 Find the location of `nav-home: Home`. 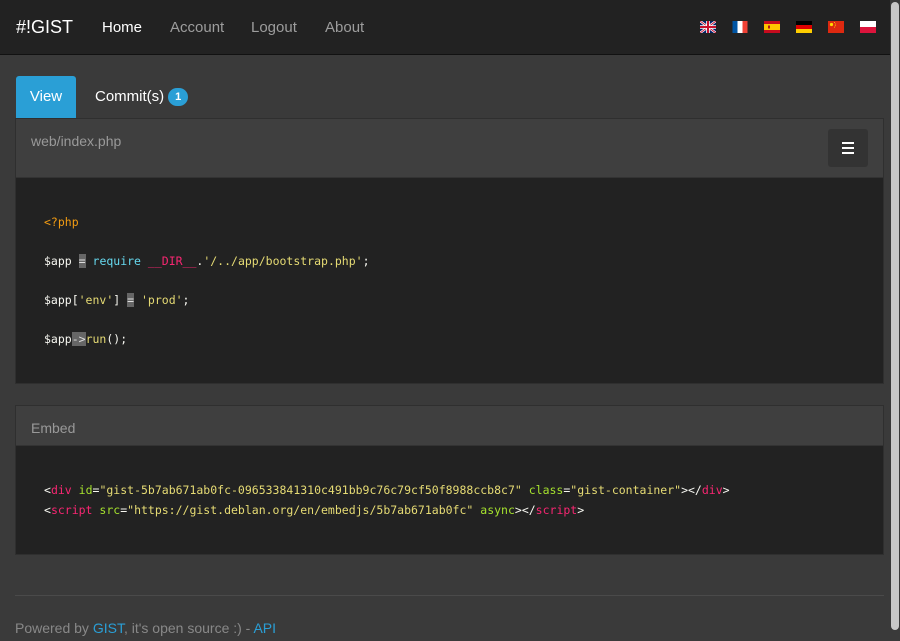

nav-home: Home is located at coordinates (122, 27).